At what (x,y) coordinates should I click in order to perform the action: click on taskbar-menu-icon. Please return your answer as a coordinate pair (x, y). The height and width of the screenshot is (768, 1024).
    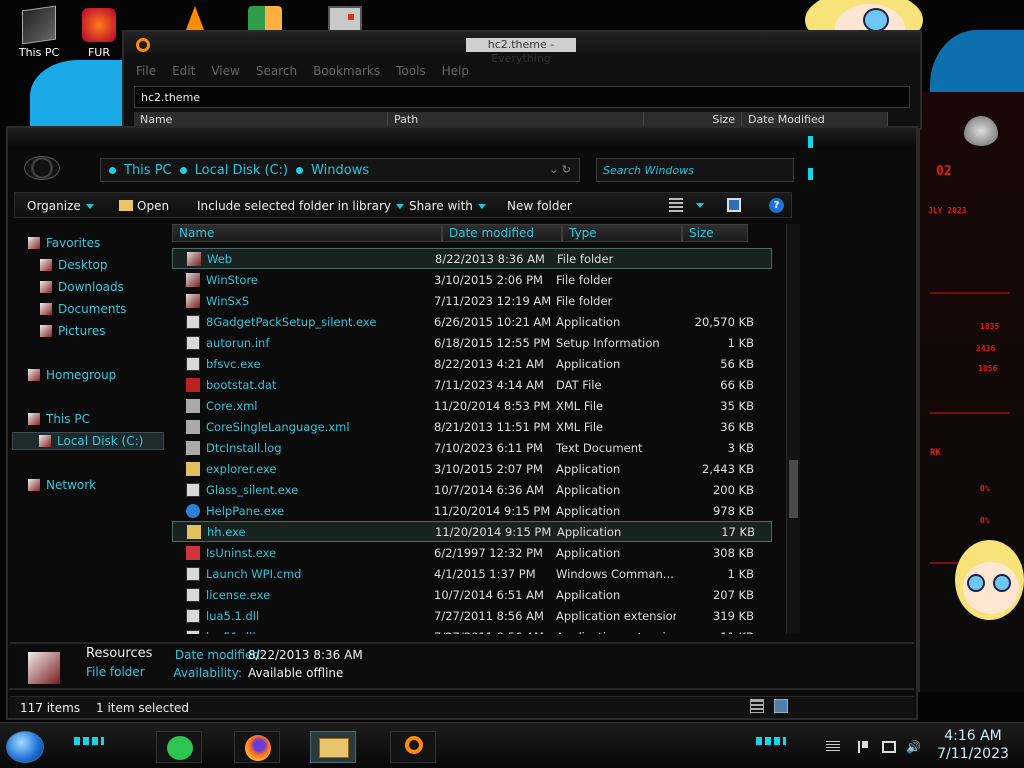
    Looking at the image, I should click on (833, 747).